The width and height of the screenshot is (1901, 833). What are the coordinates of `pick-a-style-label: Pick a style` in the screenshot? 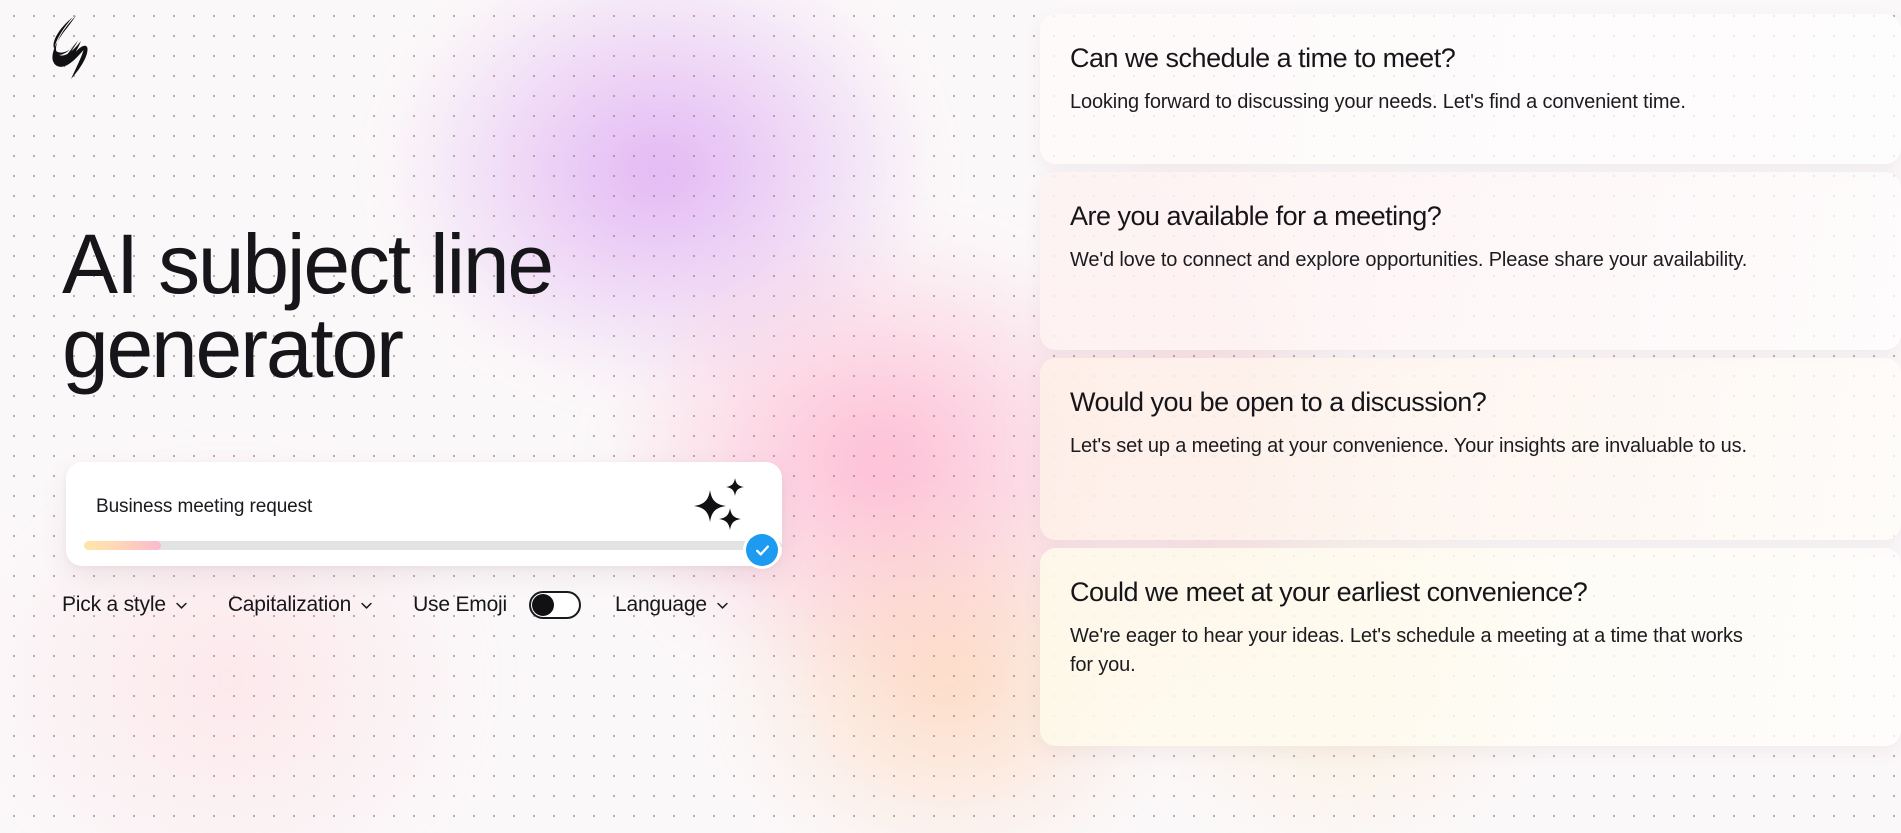 It's located at (114, 604).